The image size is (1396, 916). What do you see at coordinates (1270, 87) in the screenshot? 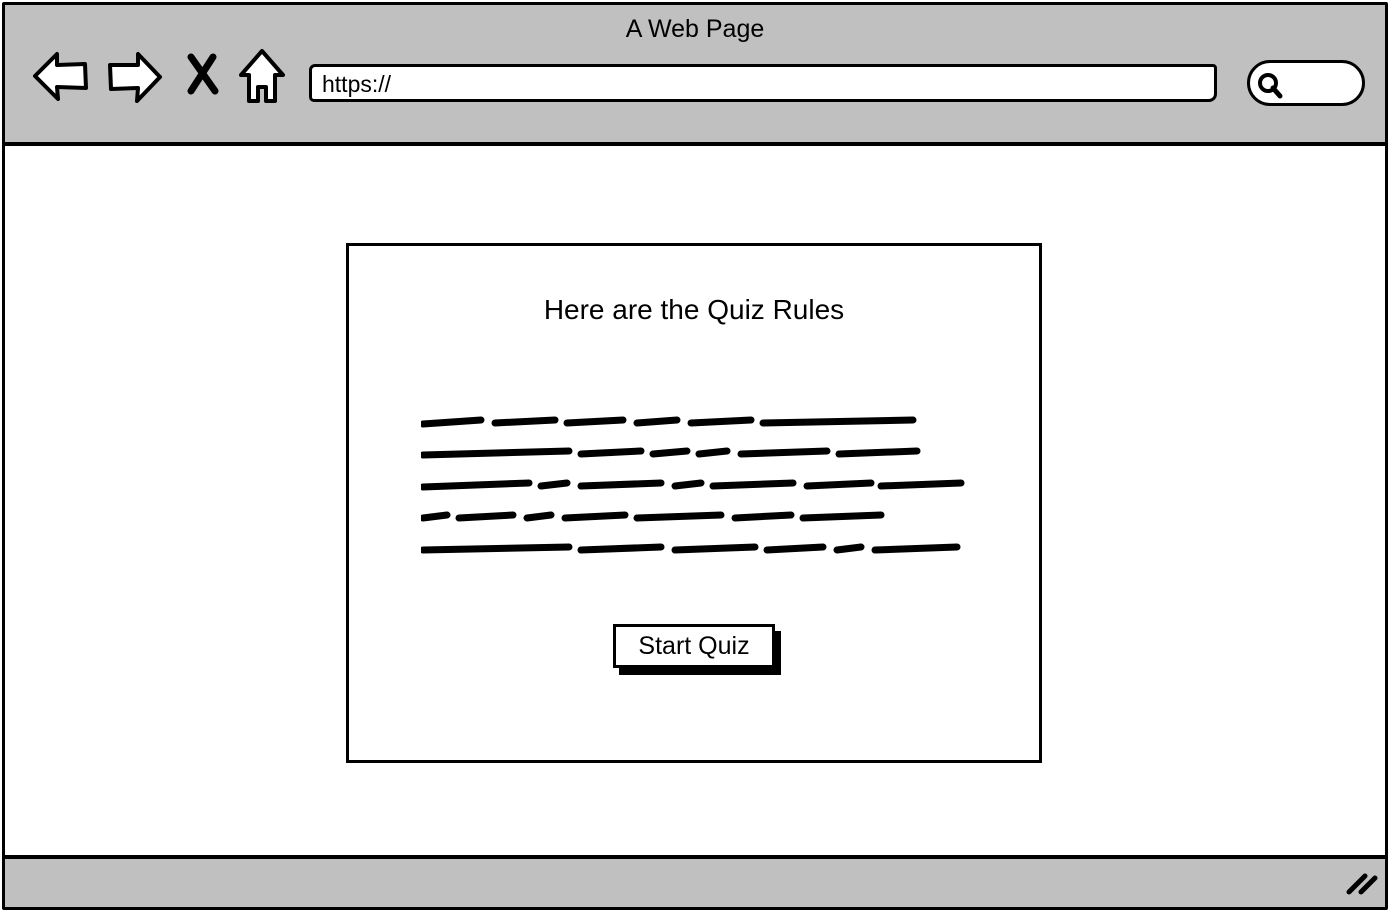
I see `search-icon` at bounding box center [1270, 87].